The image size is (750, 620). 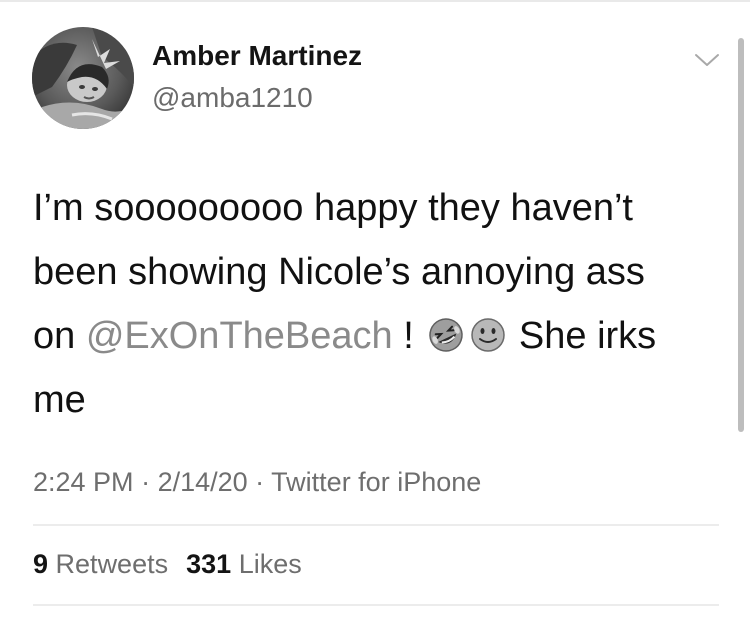 What do you see at coordinates (376, 482) in the screenshot?
I see `tweet-source-link: Twitter for iPhone` at bounding box center [376, 482].